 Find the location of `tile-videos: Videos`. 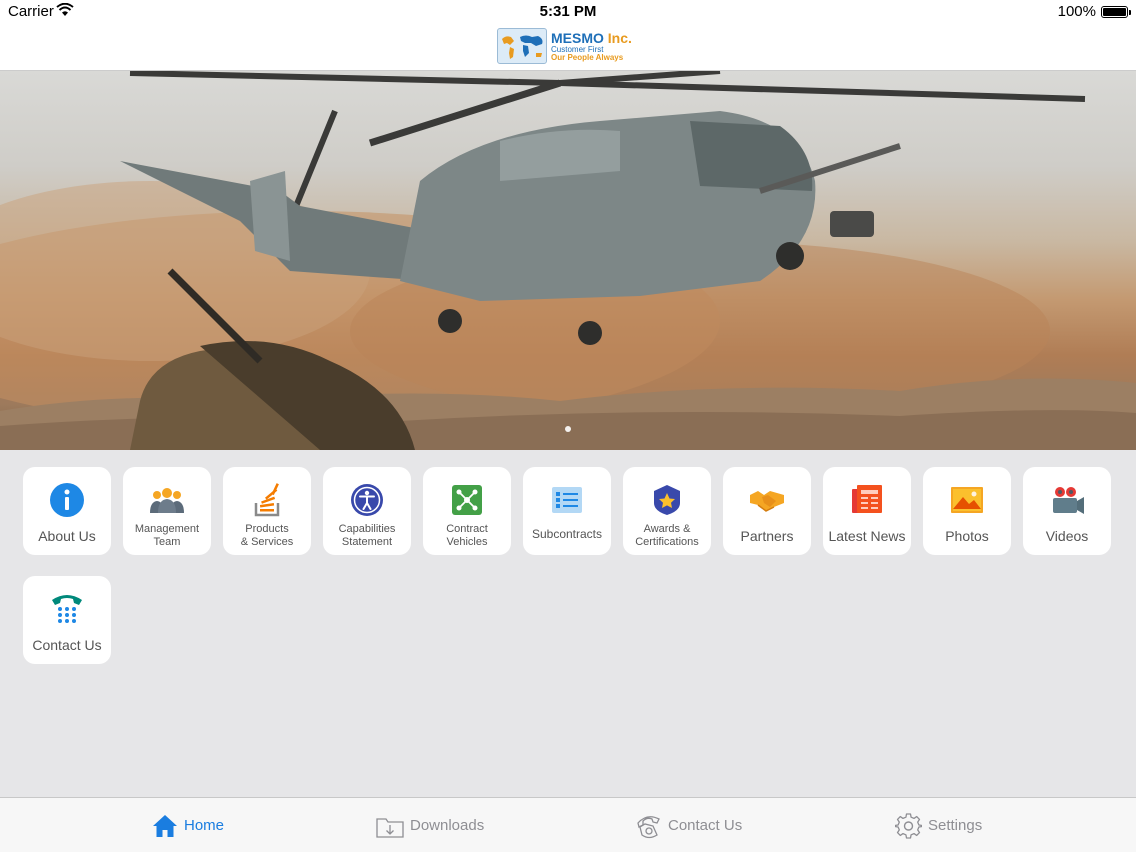

tile-videos: Videos is located at coordinates (1067, 511).